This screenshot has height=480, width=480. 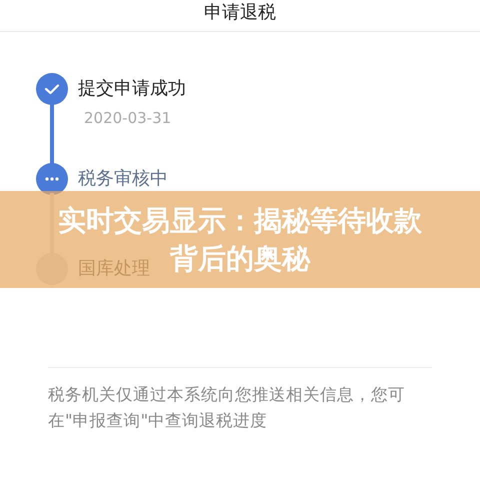 I want to click on step-label: 税务审核中, so click(x=123, y=179).